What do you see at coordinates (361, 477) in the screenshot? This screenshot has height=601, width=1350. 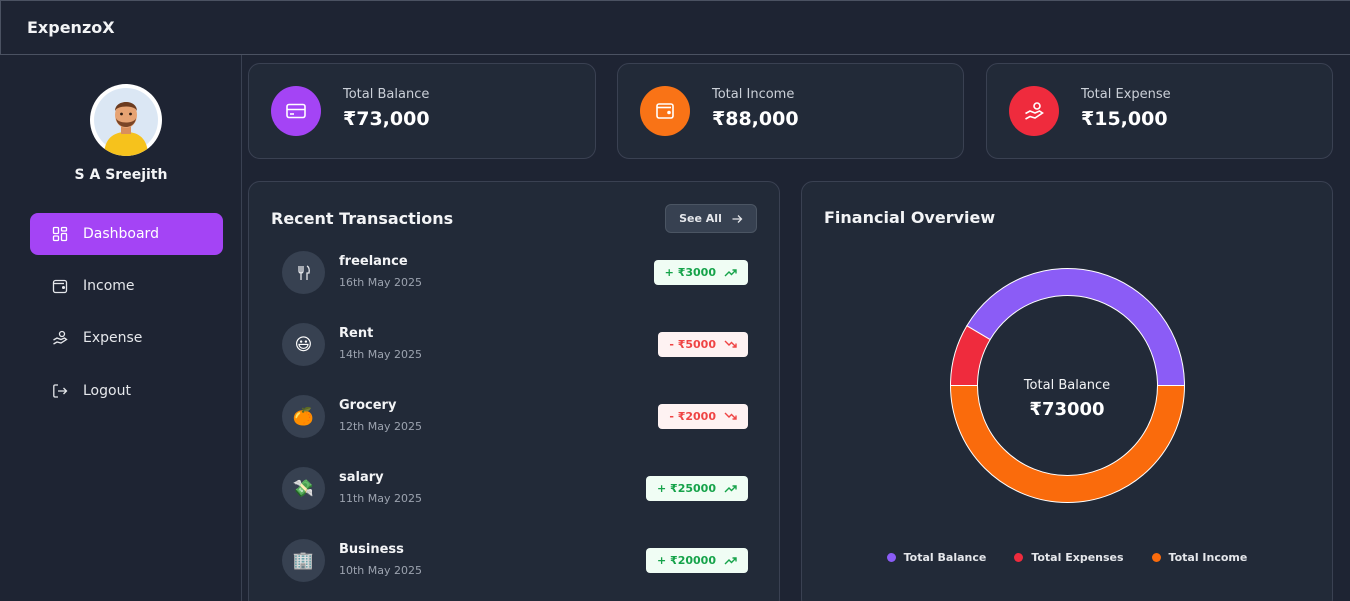 I see `transaction-name: salary` at bounding box center [361, 477].